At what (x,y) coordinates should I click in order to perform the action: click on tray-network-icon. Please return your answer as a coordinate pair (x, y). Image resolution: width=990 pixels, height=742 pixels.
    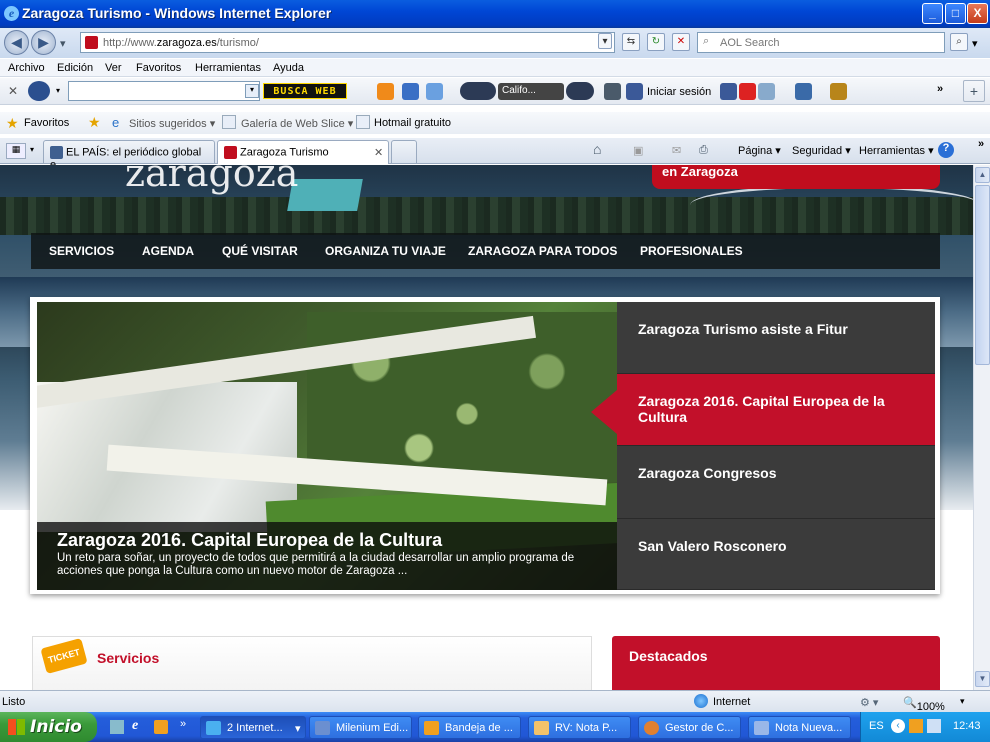
    Looking at the image, I should click on (934, 726).